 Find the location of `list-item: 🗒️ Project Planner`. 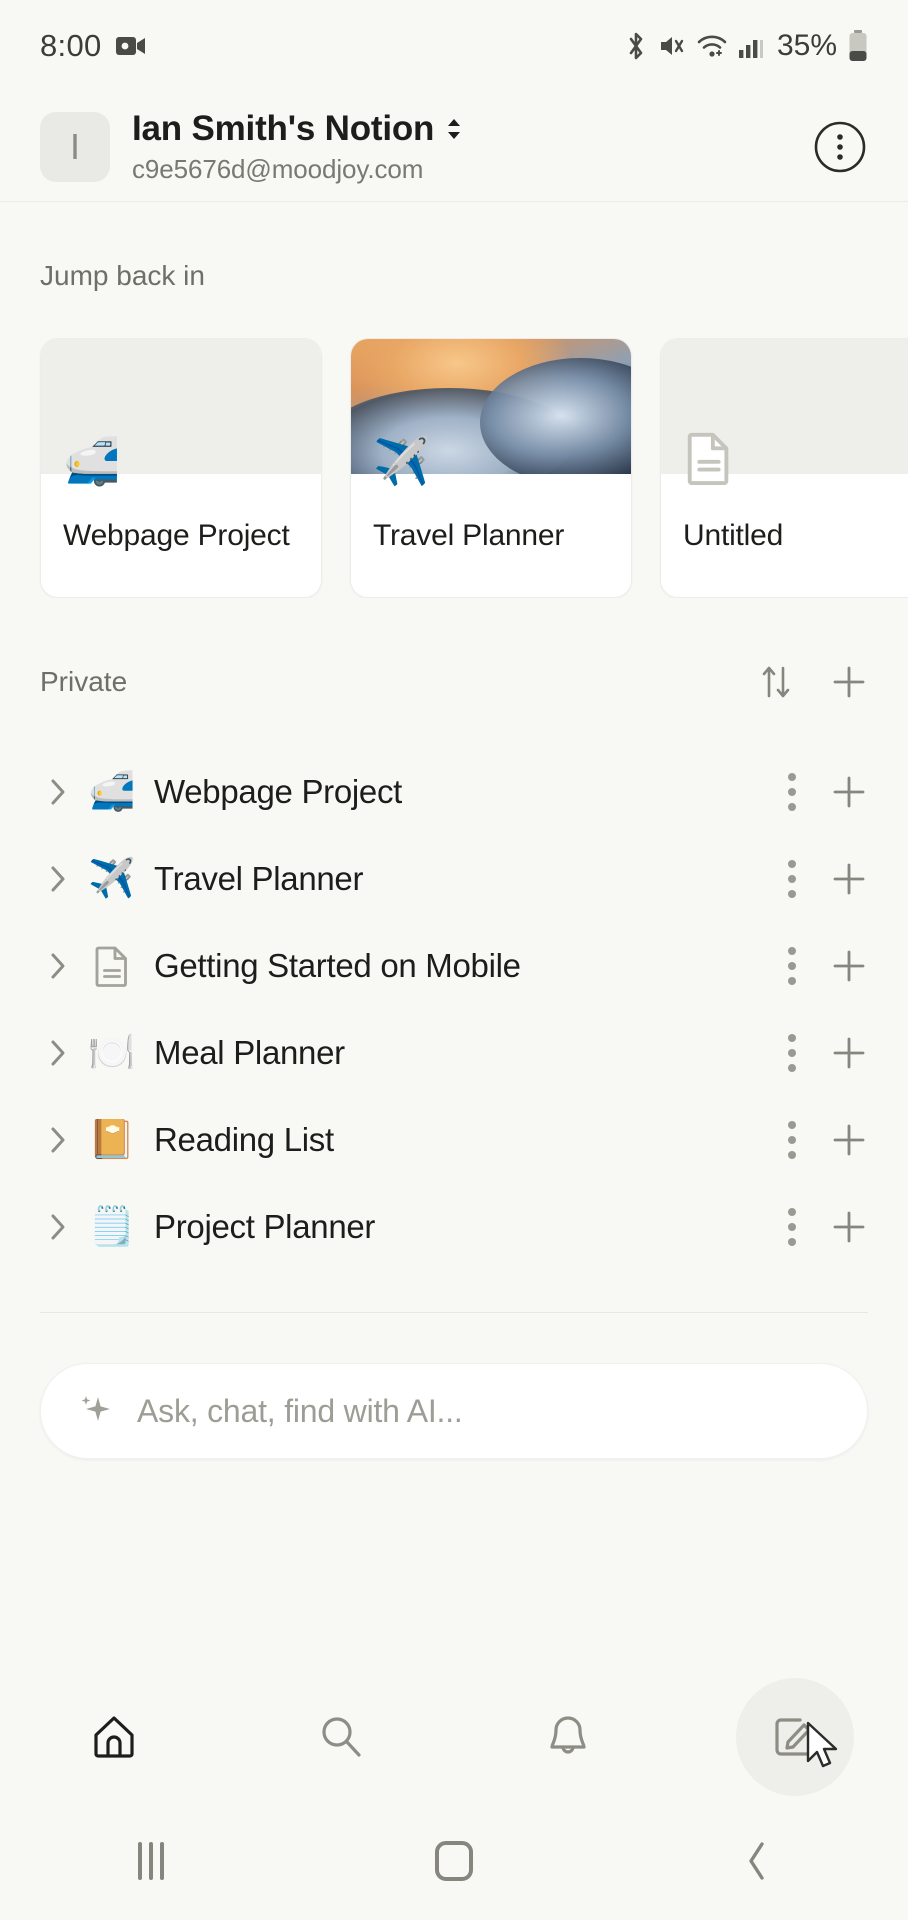

list-item: 🗒️ Project Planner is located at coordinates (454, 1226).